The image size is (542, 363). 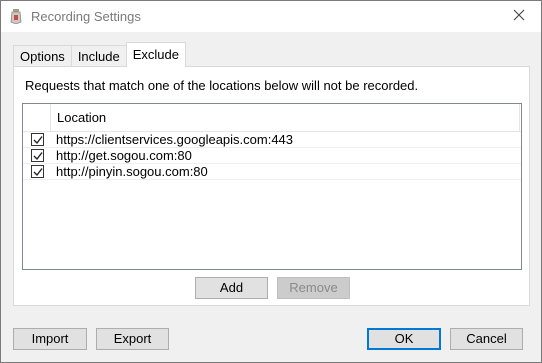 I want to click on ok-button: OK, so click(x=404, y=339).